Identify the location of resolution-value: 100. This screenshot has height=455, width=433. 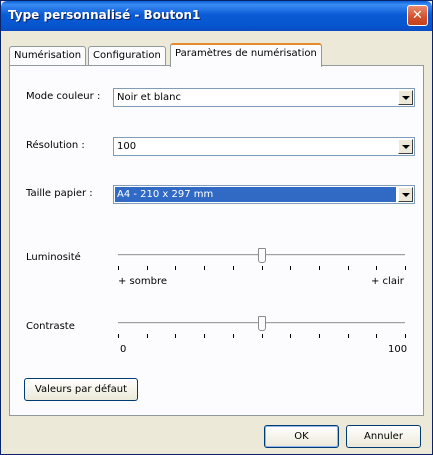
(127, 146).